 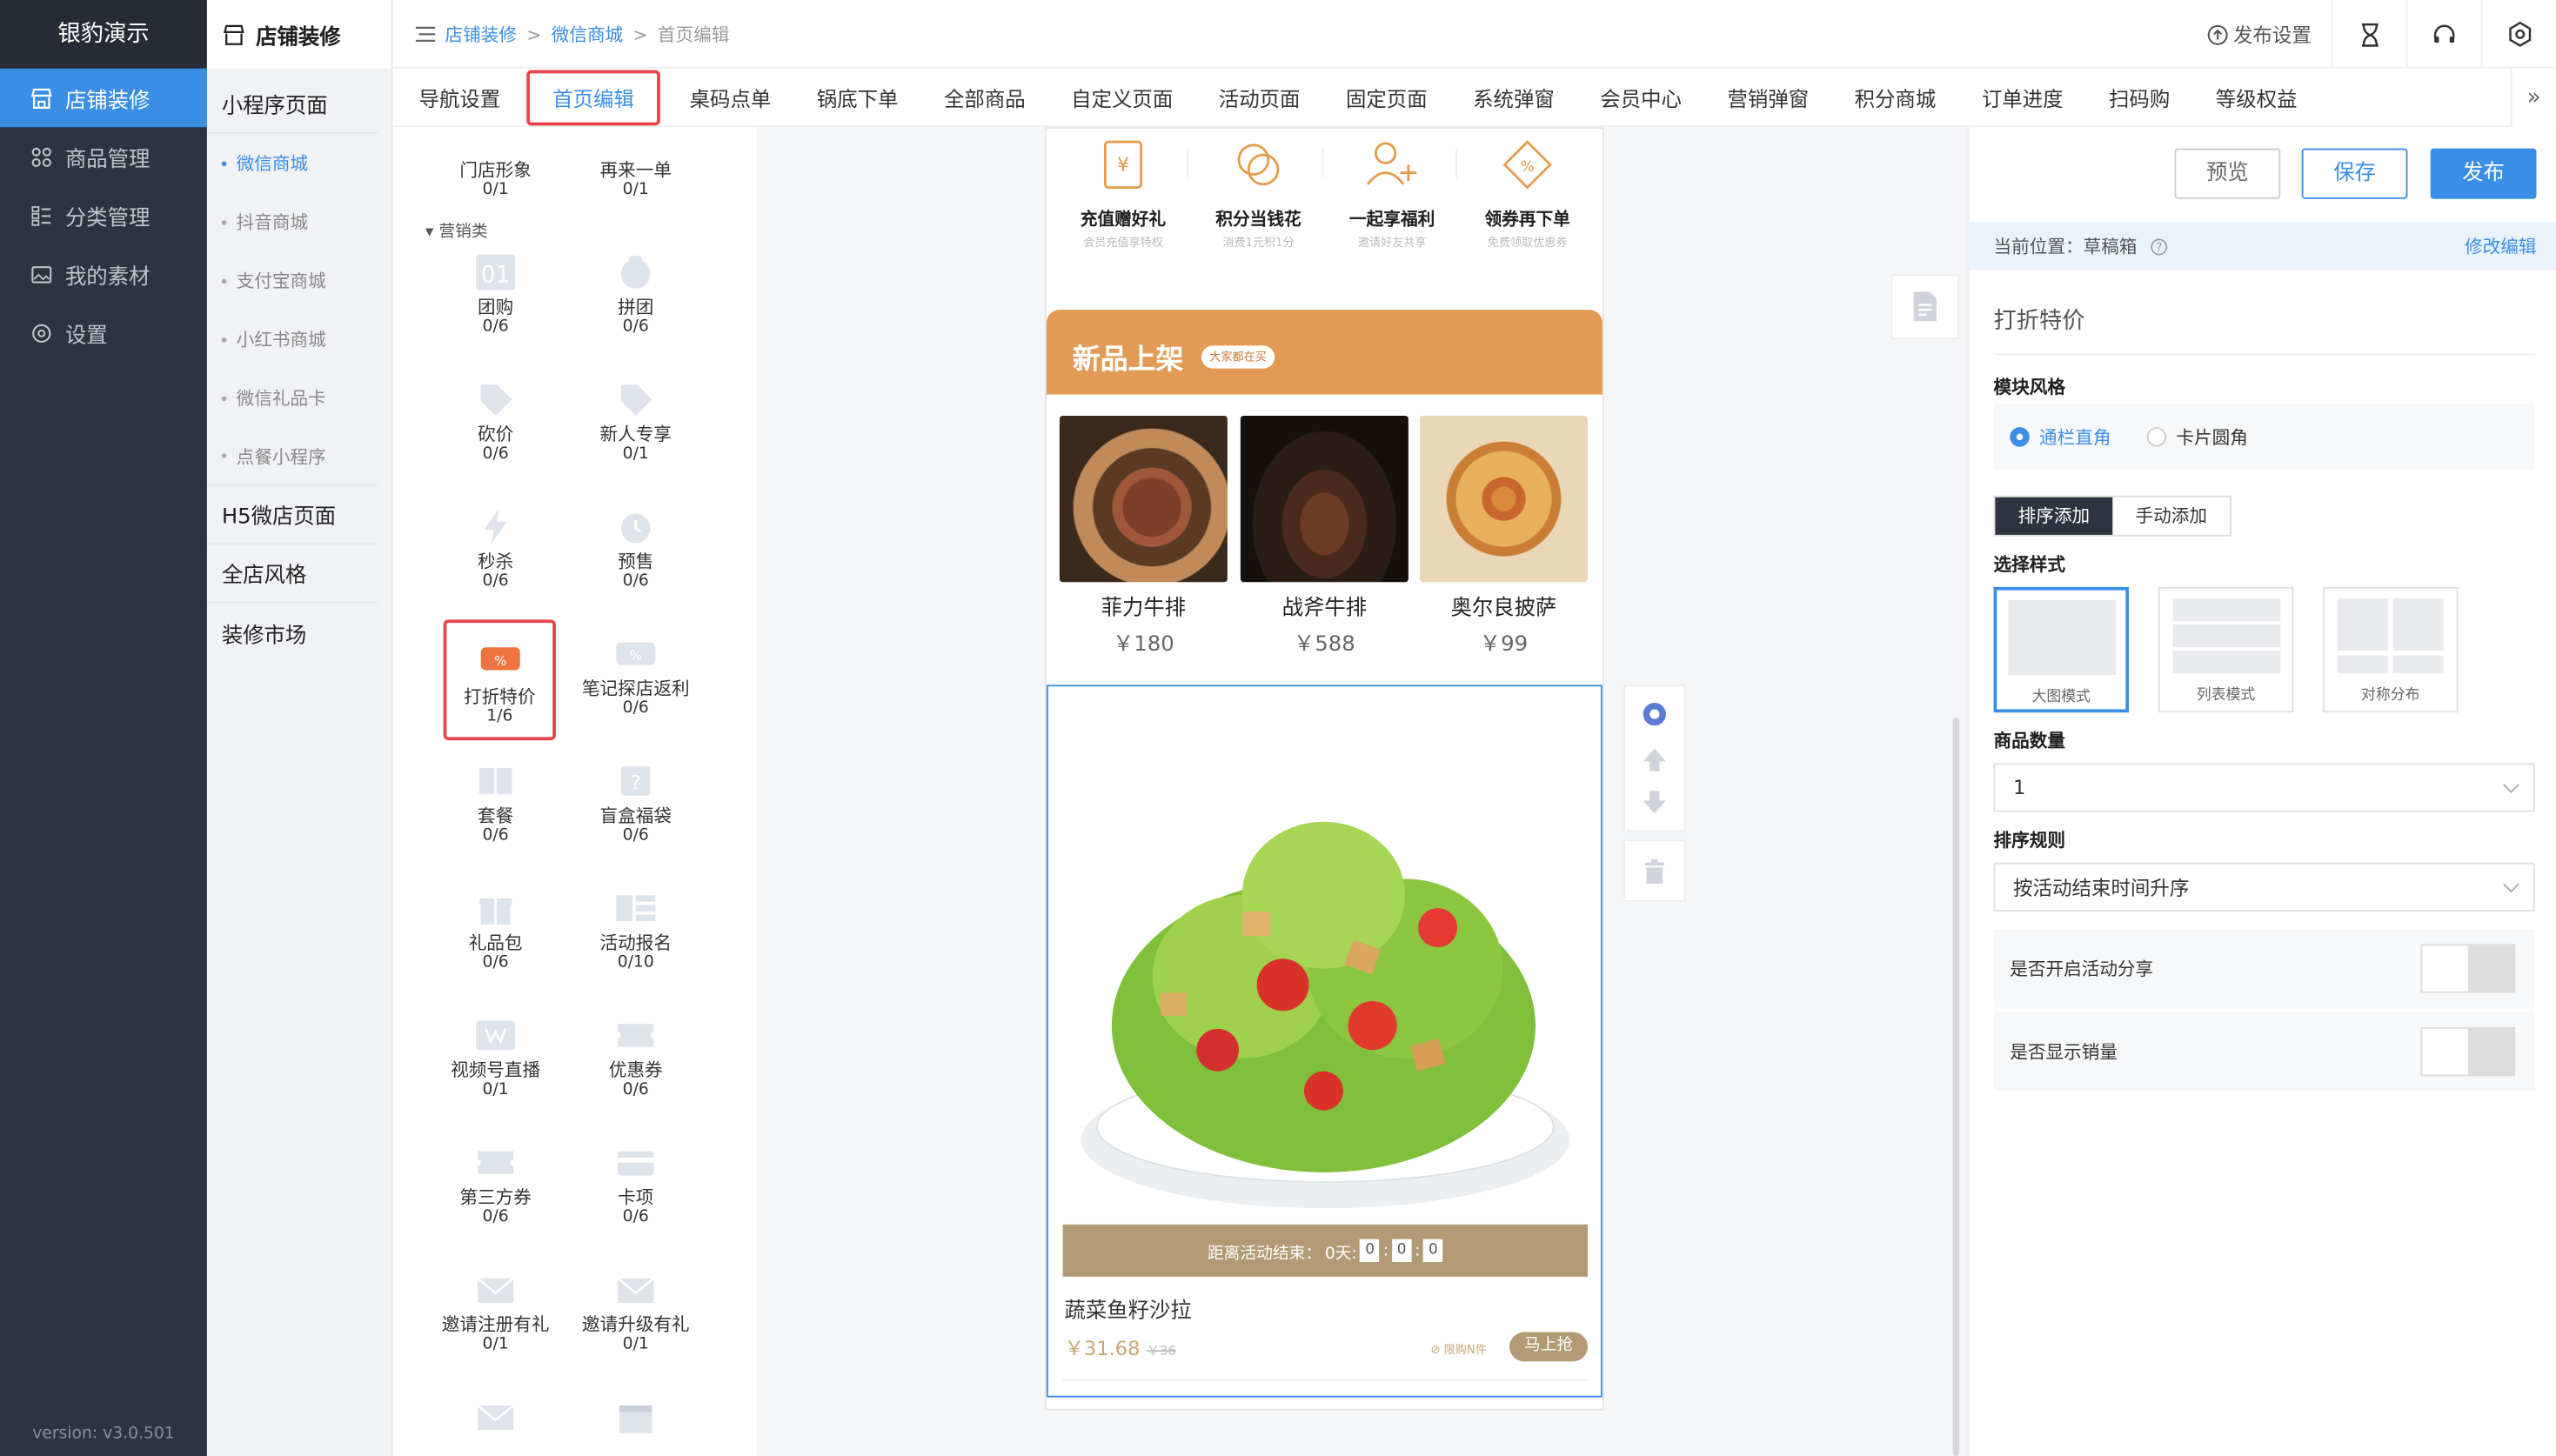 I want to click on support-button, so click(x=2443, y=34).